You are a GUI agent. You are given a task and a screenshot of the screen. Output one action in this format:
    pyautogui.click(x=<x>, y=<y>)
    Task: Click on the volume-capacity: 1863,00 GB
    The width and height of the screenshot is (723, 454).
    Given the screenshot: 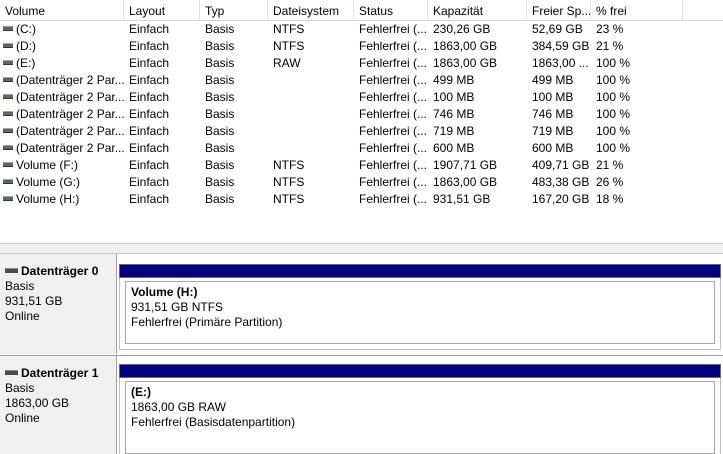 What is the action you would take?
    pyautogui.click(x=465, y=182)
    